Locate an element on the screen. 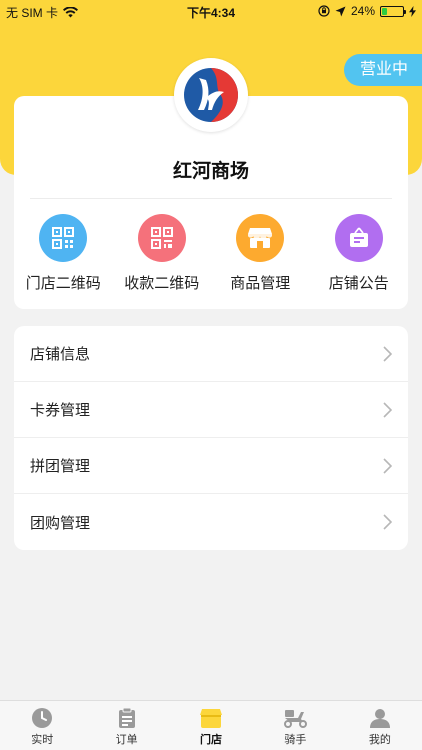  quick-action-payment-qr: 收款二维码 is located at coordinates (162, 253).